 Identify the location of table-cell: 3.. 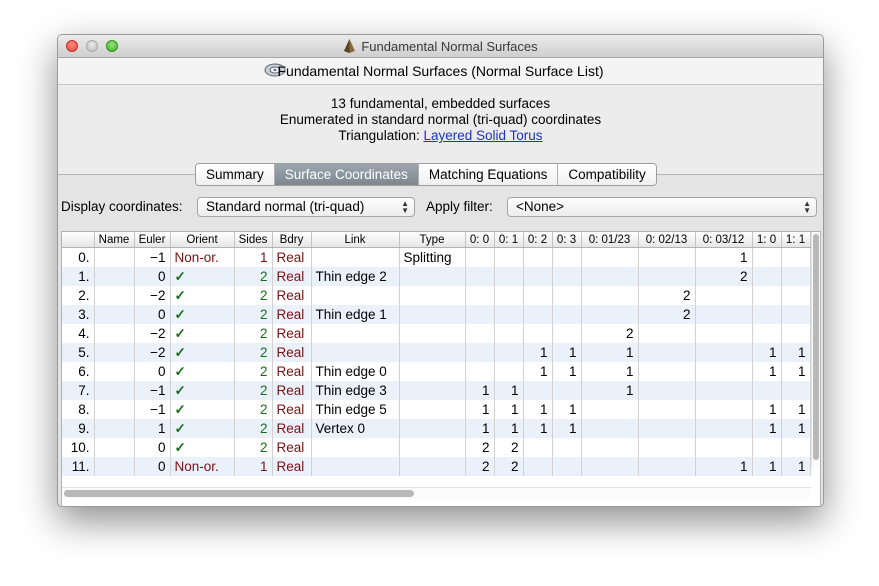
(78, 314).